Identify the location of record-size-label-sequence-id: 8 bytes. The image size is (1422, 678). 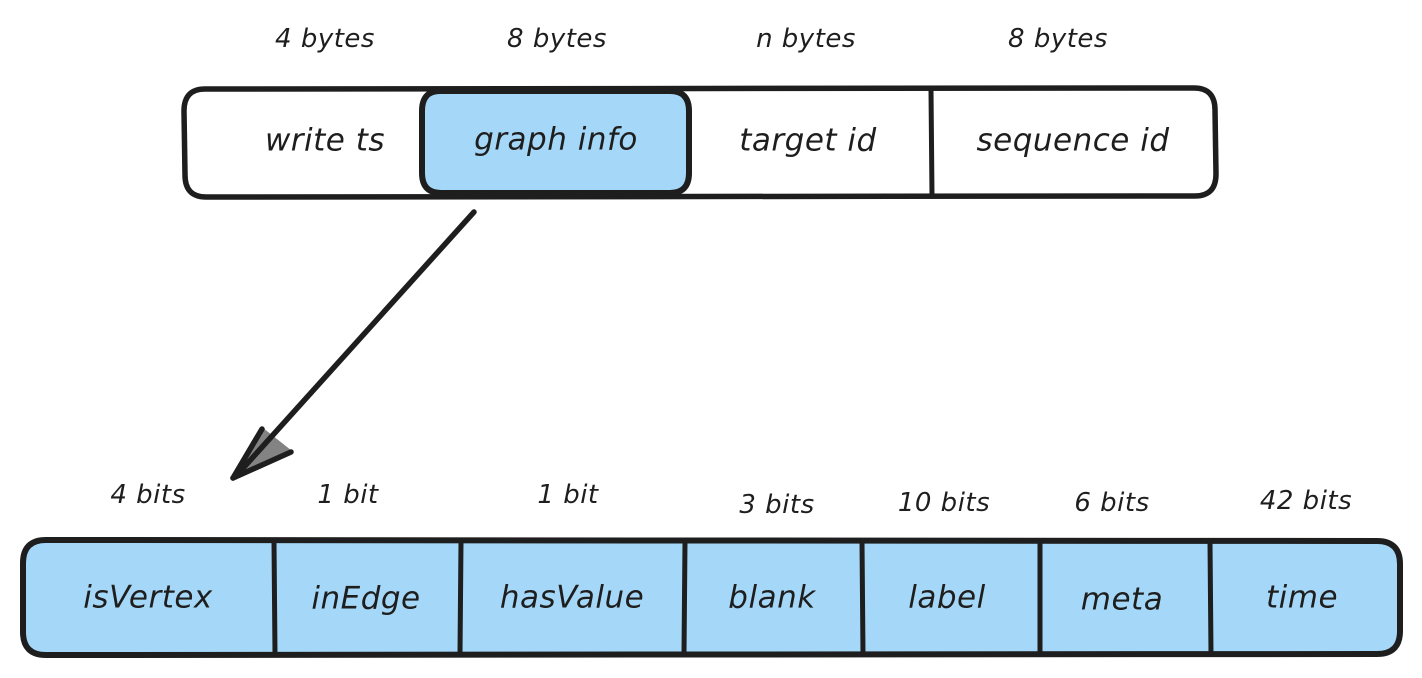
(1058, 39).